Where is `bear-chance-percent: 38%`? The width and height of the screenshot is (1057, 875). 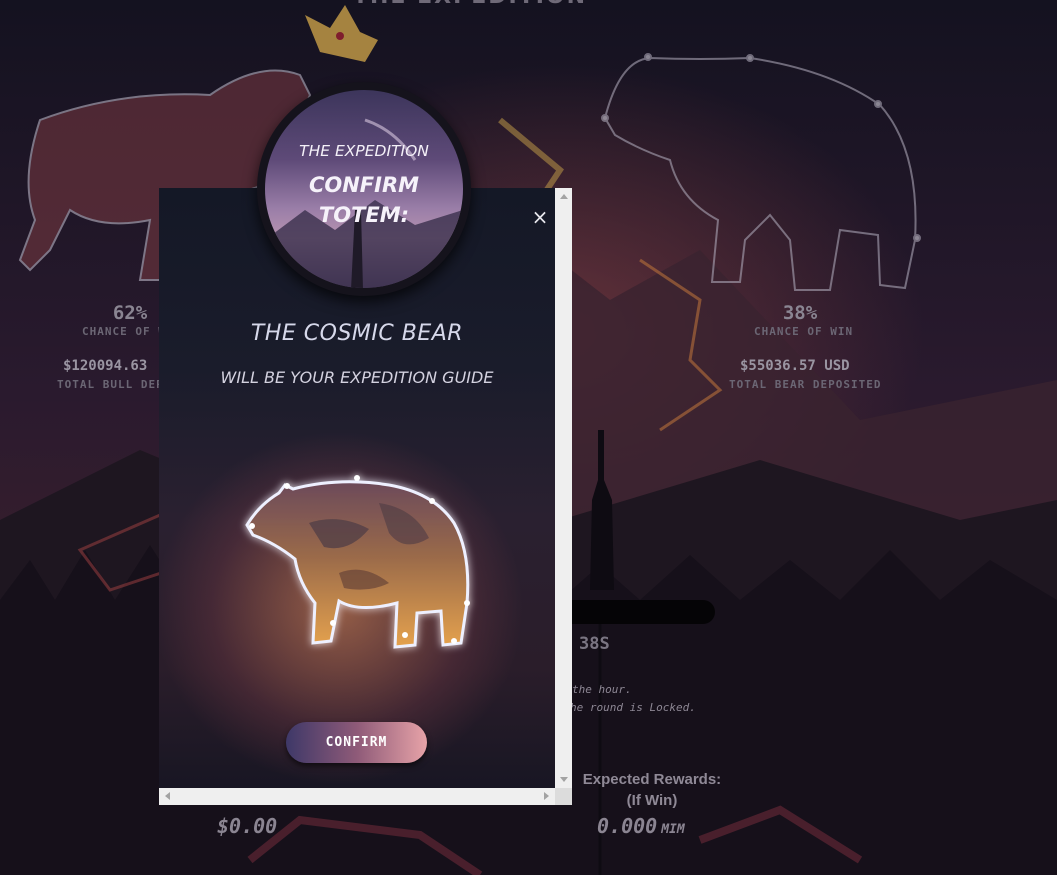 bear-chance-percent: 38% is located at coordinates (800, 313).